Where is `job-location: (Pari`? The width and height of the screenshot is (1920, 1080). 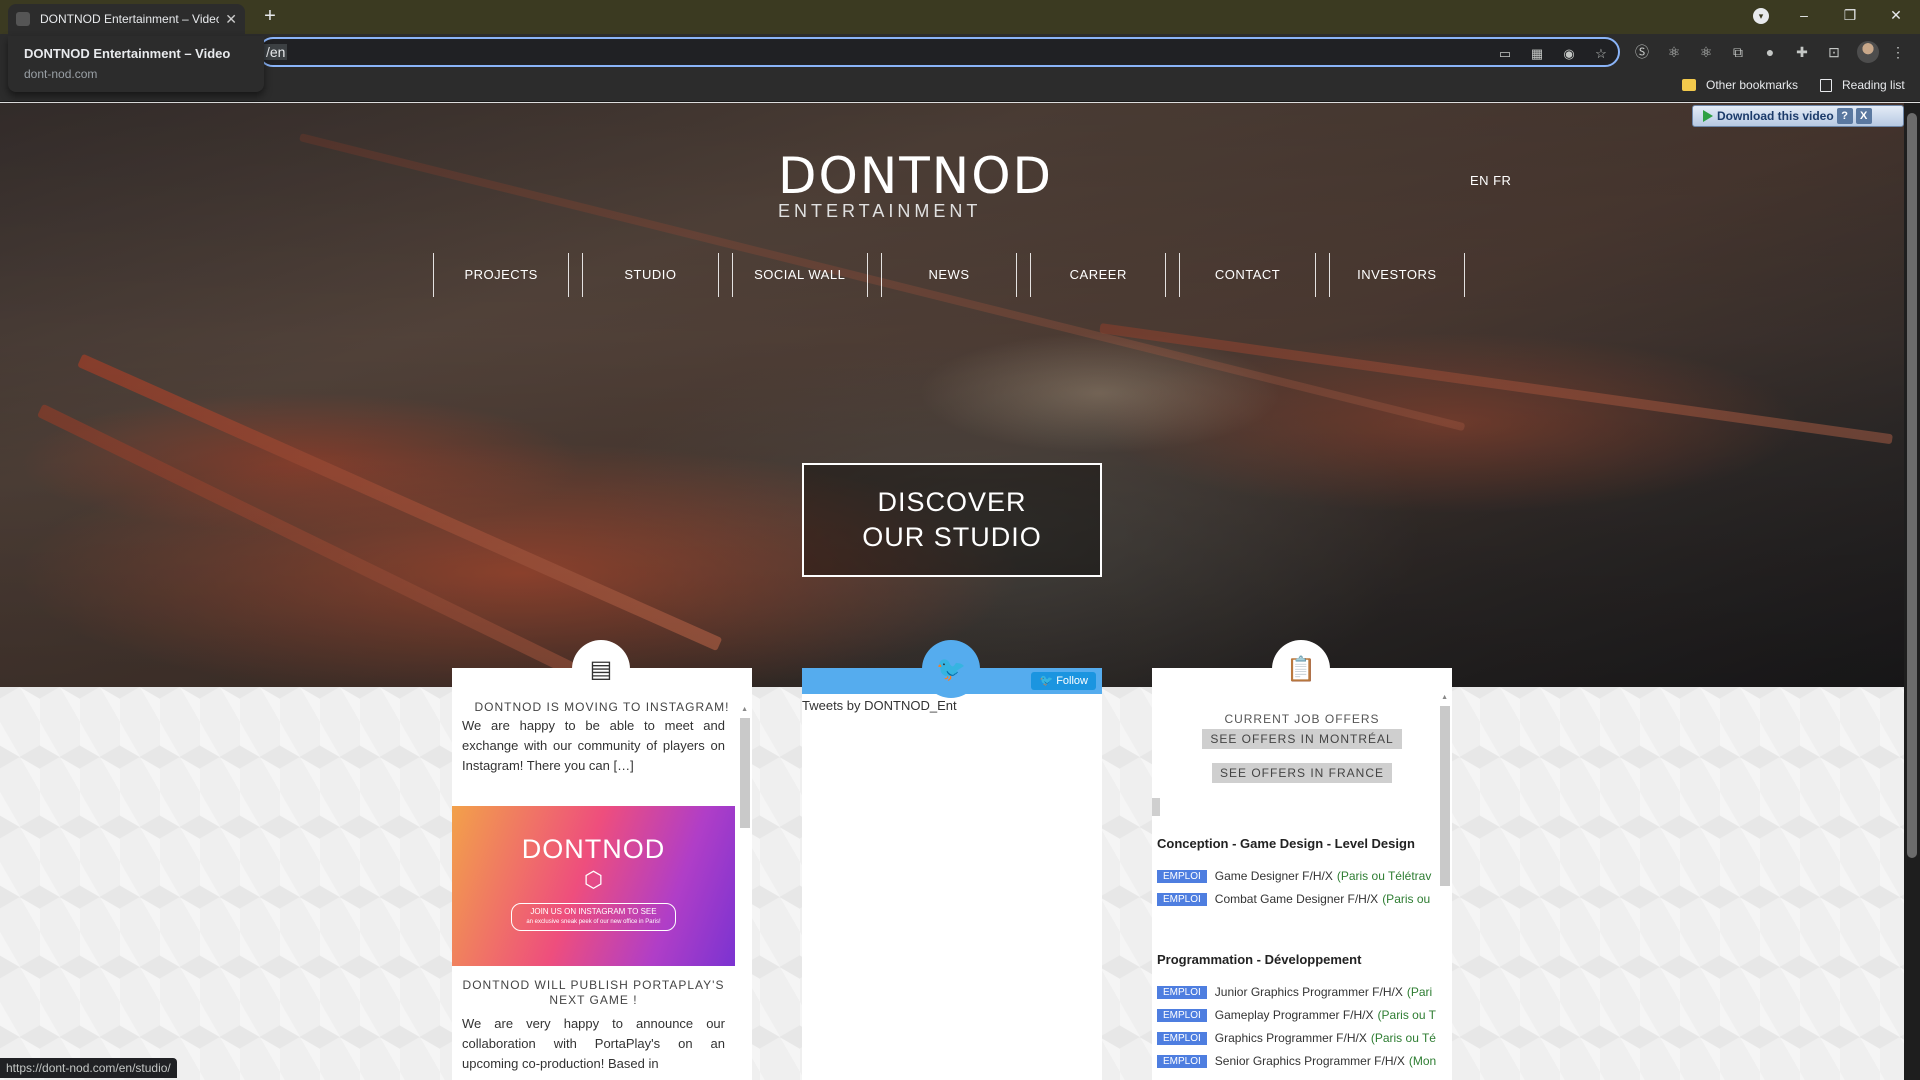
job-location: (Pari is located at coordinates (1419, 992).